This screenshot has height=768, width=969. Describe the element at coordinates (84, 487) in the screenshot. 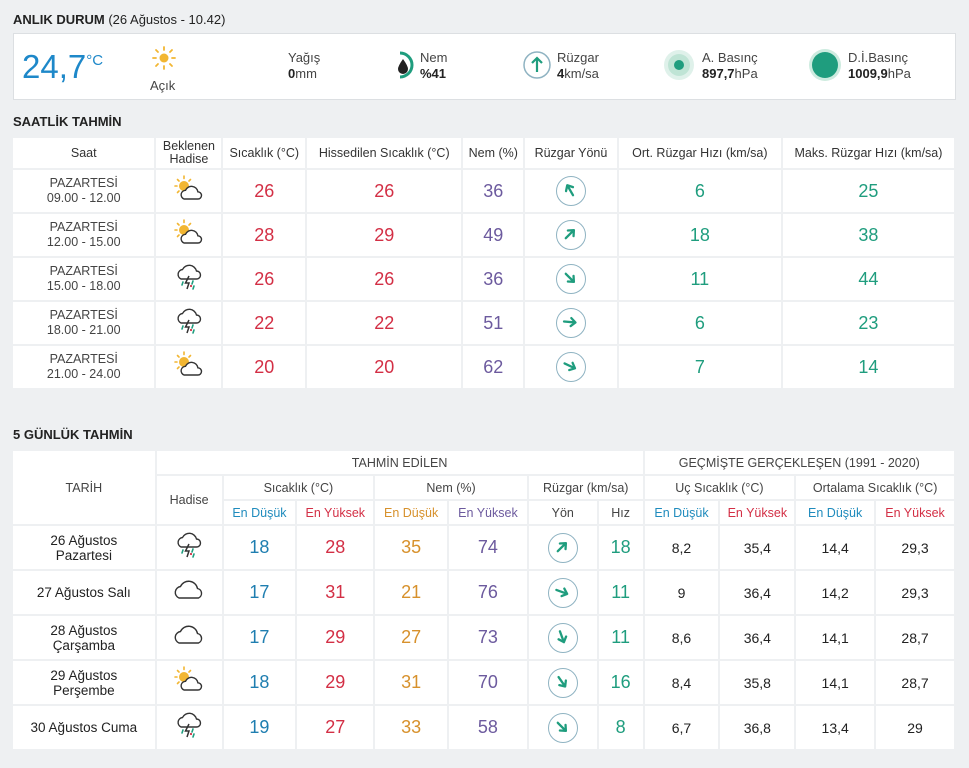

I see `header-tarih: TARİH` at that location.